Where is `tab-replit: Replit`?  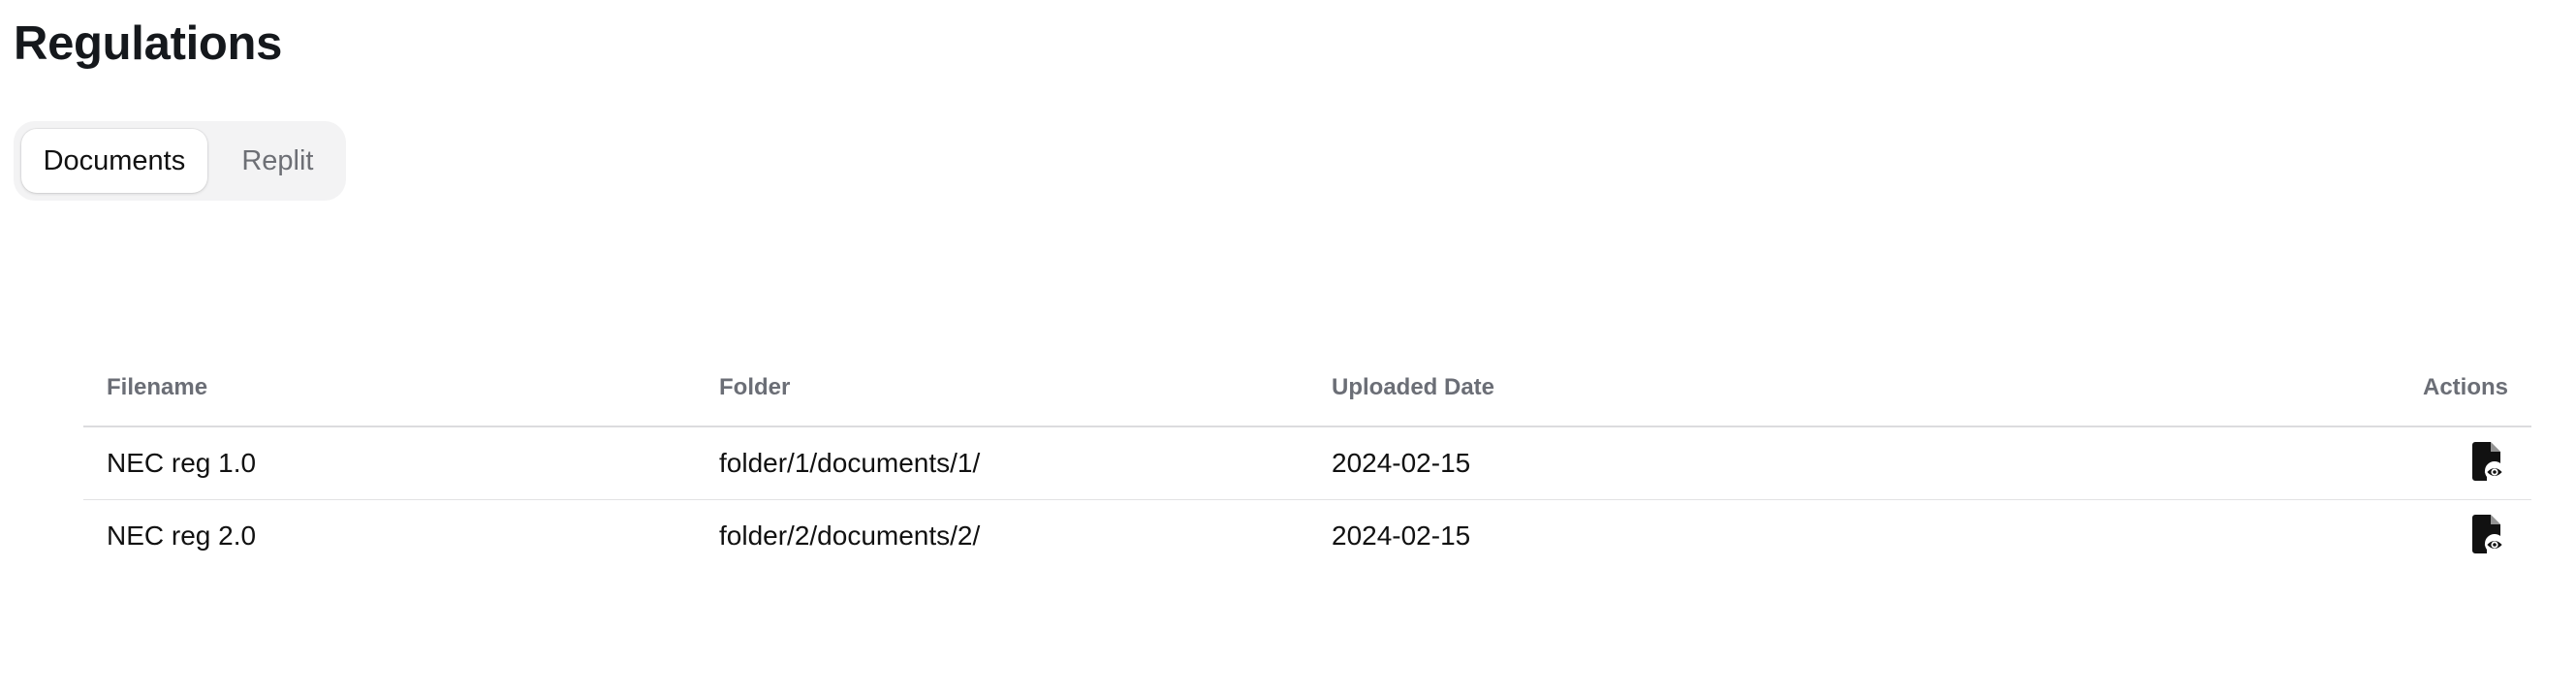
tab-replit: Replit is located at coordinates (277, 161).